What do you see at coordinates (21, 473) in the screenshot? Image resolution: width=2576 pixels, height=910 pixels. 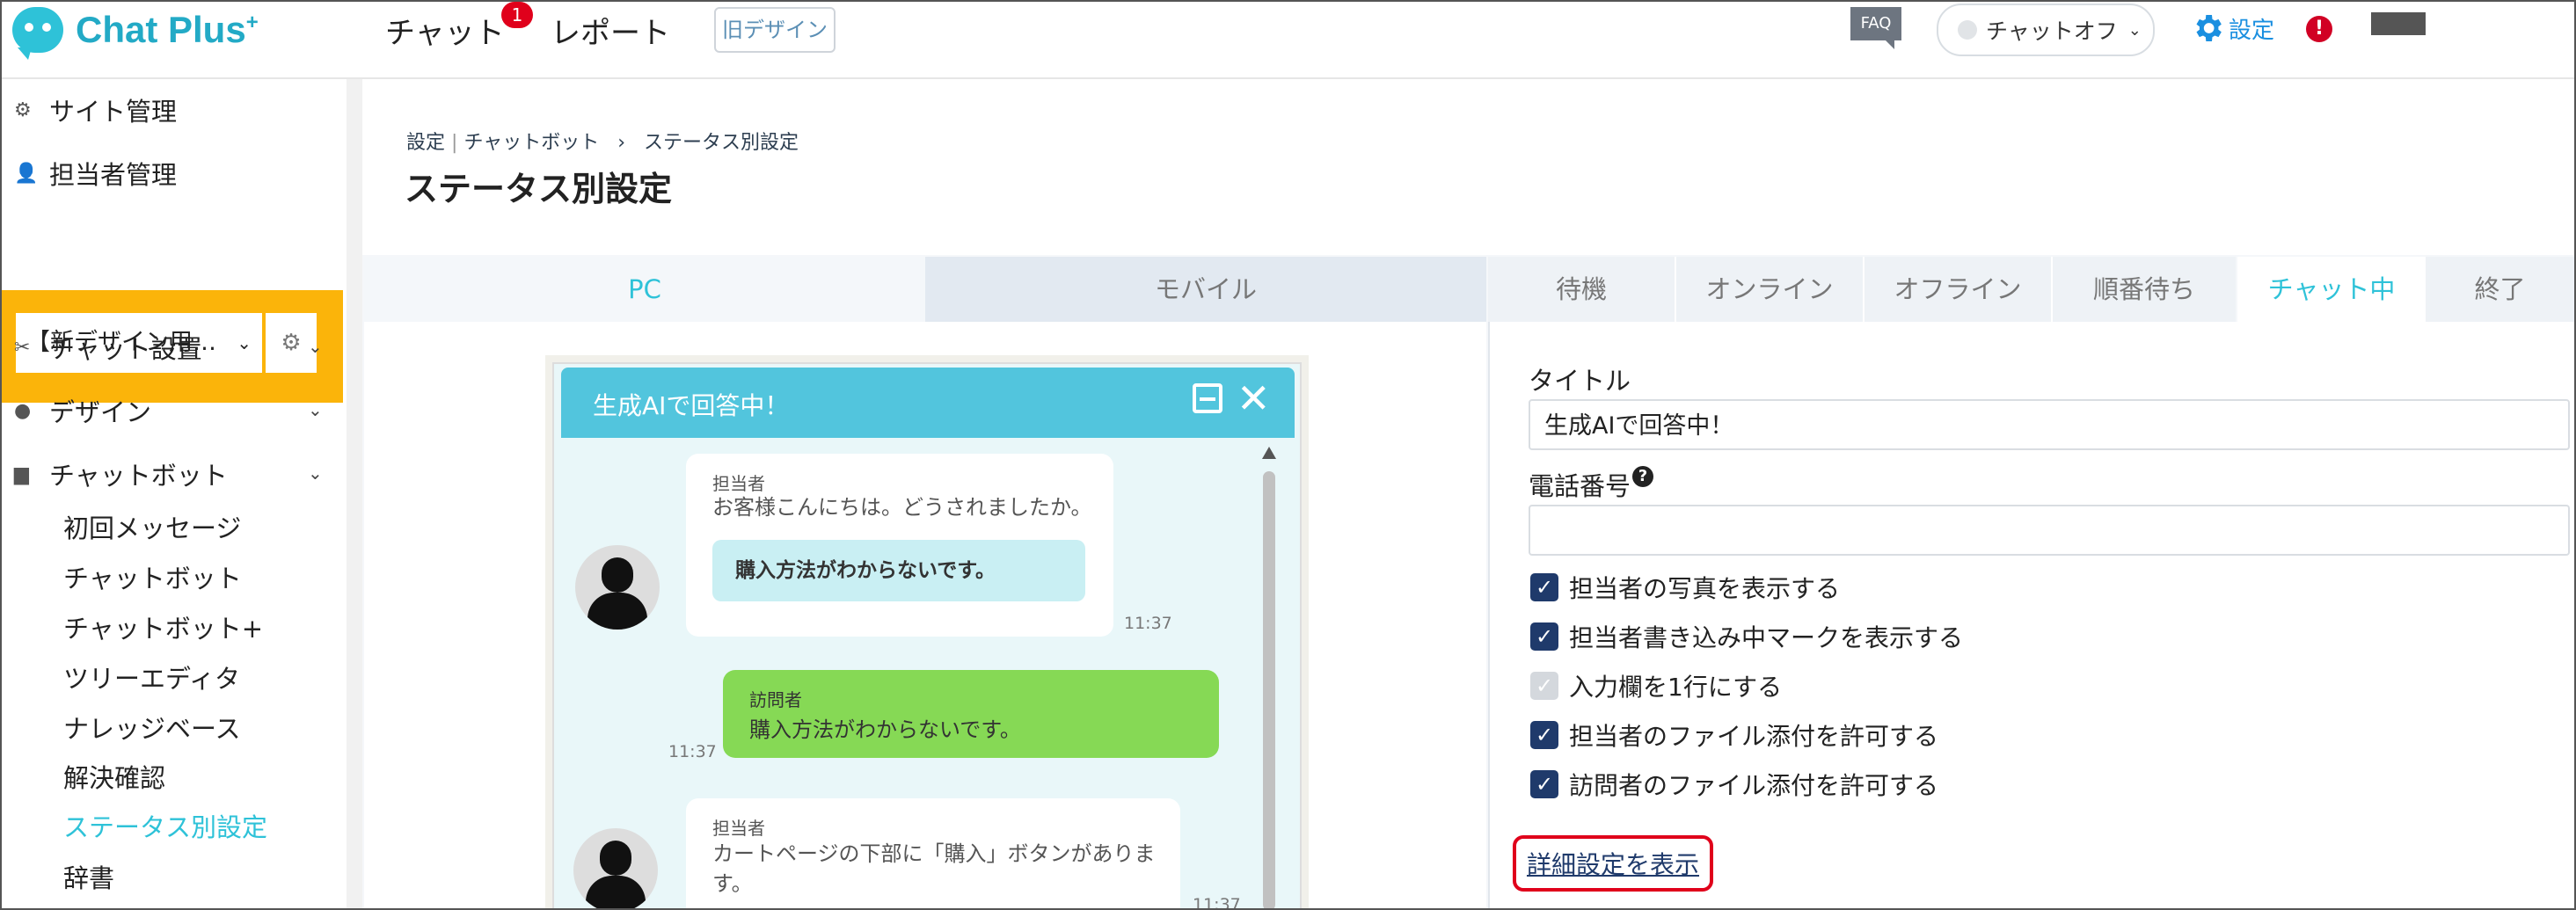 I see `chat-bubbles-icon: ▆` at bounding box center [21, 473].